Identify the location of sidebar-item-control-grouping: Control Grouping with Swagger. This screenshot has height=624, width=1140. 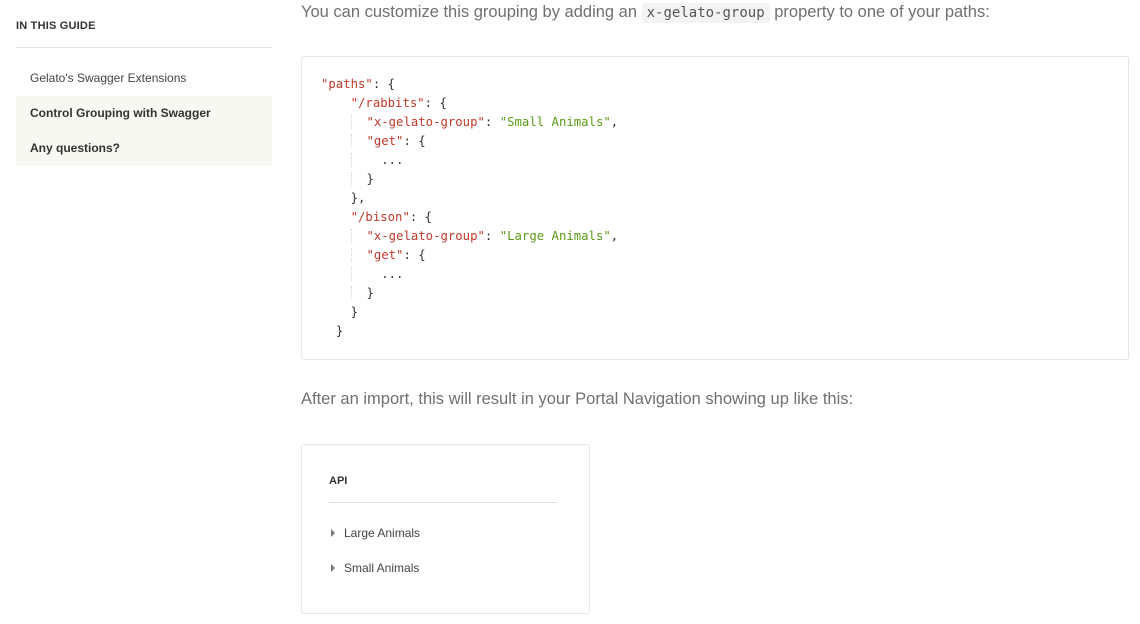
(144, 113).